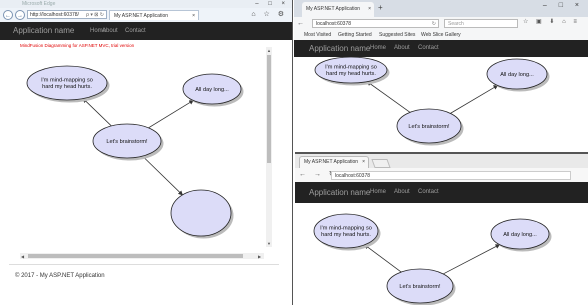 The image size is (588, 305). What do you see at coordinates (259, 256) in the screenshot?
I see `scroll-right-icon: ▶` at bounding box center [259, 256].